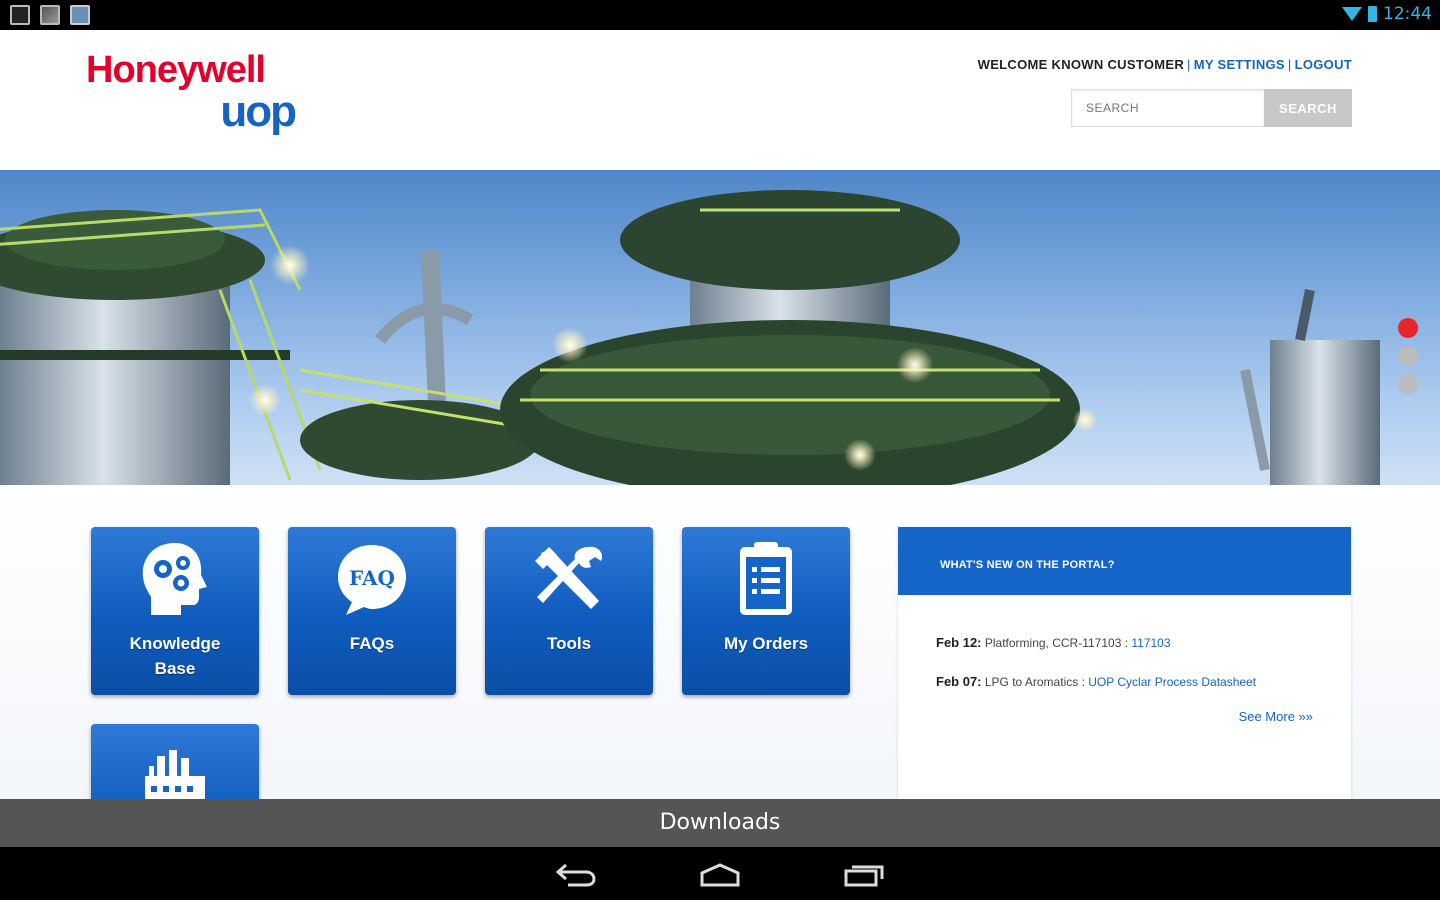 This screenshot has height=900, width=1440. Describe the element at coordinates (176, 70) in the screenshot. I see `logo-brand: Honeywell` at that location.